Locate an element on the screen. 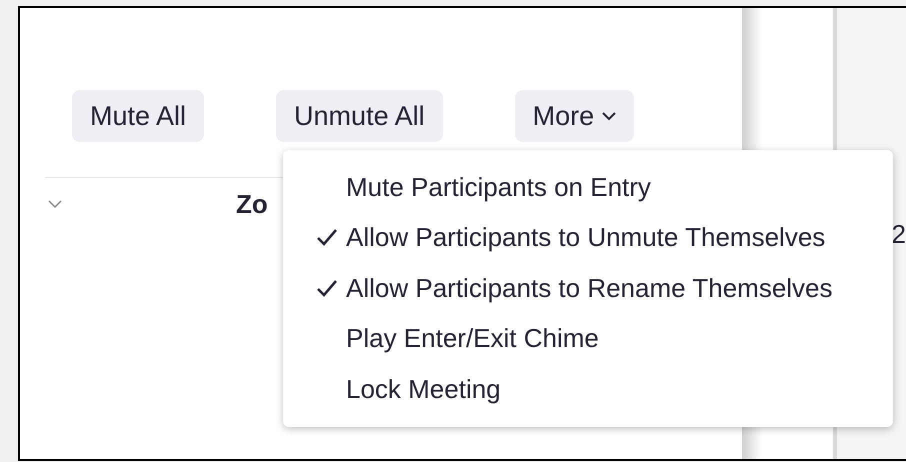 The image size is (906, 462). toolbar-button: More is located at coordinates (574, 116).